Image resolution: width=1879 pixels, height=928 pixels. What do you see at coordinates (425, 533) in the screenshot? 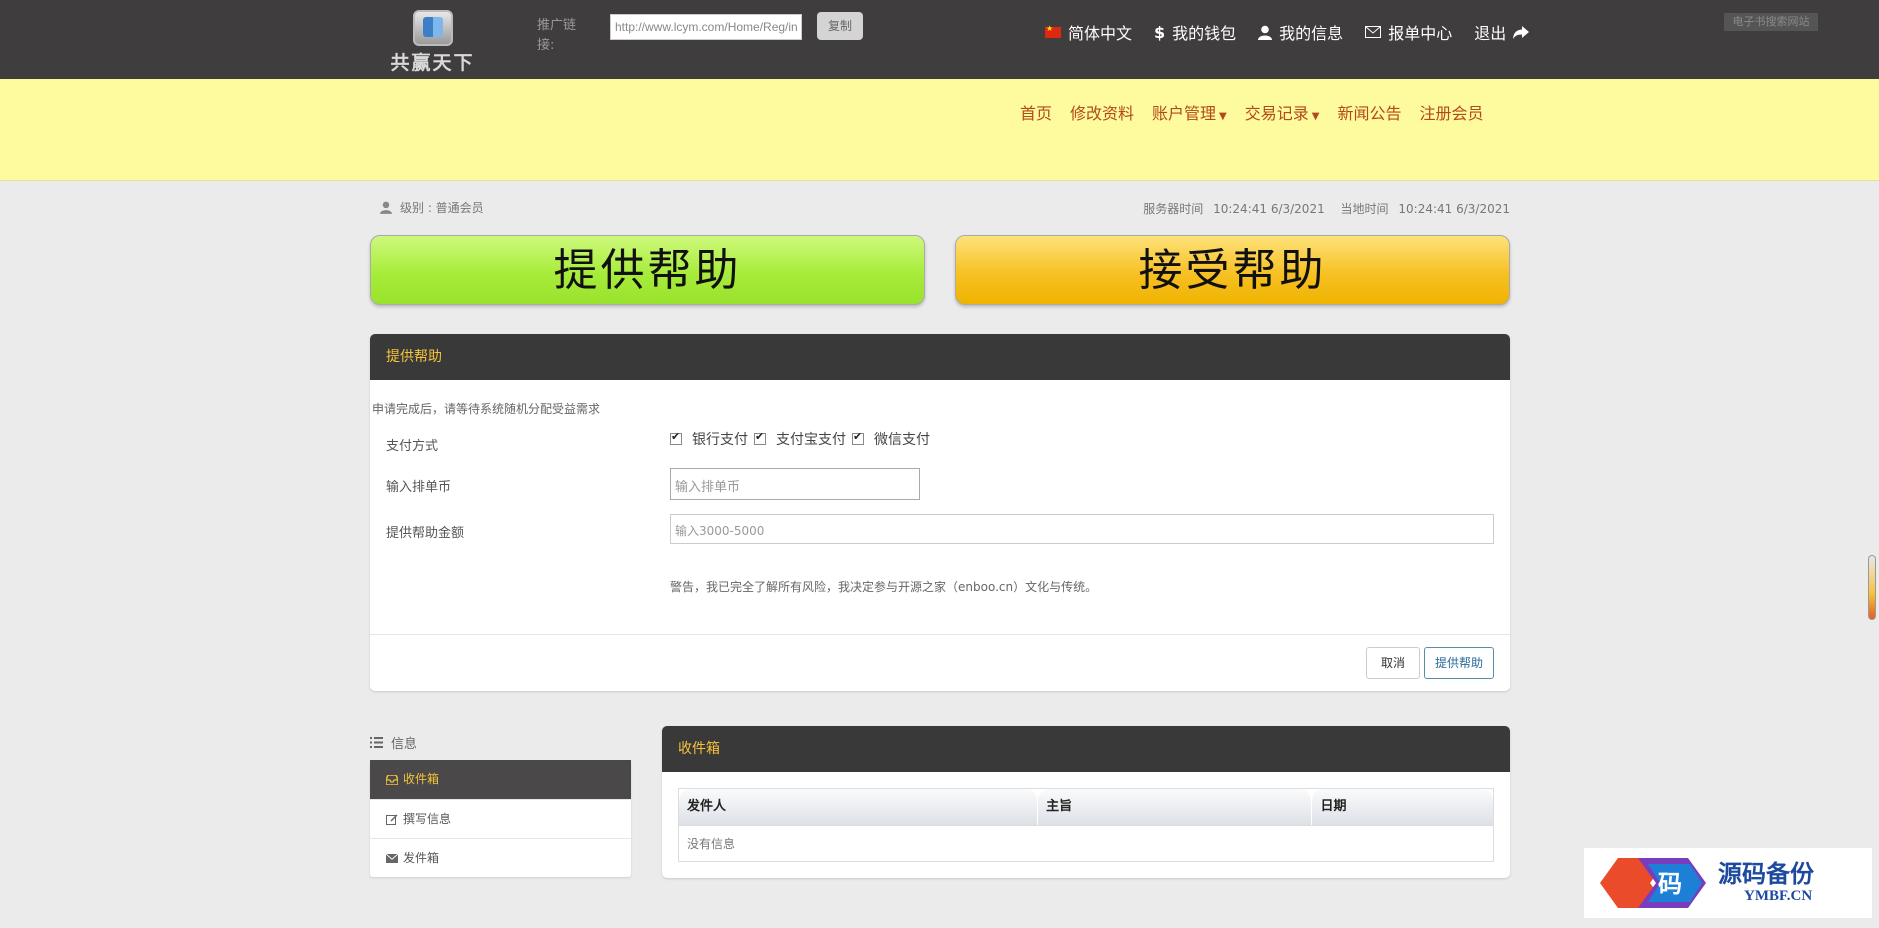
I see `amount-label: 提供帮助金额` at bounding box center [425, 533].